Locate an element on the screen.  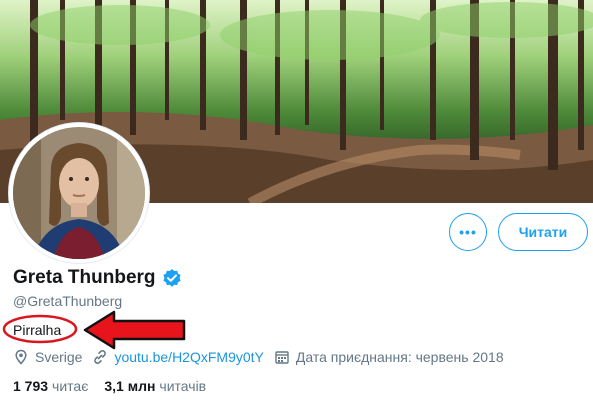
location-item: Sverige is located at coordinates (47, 357).